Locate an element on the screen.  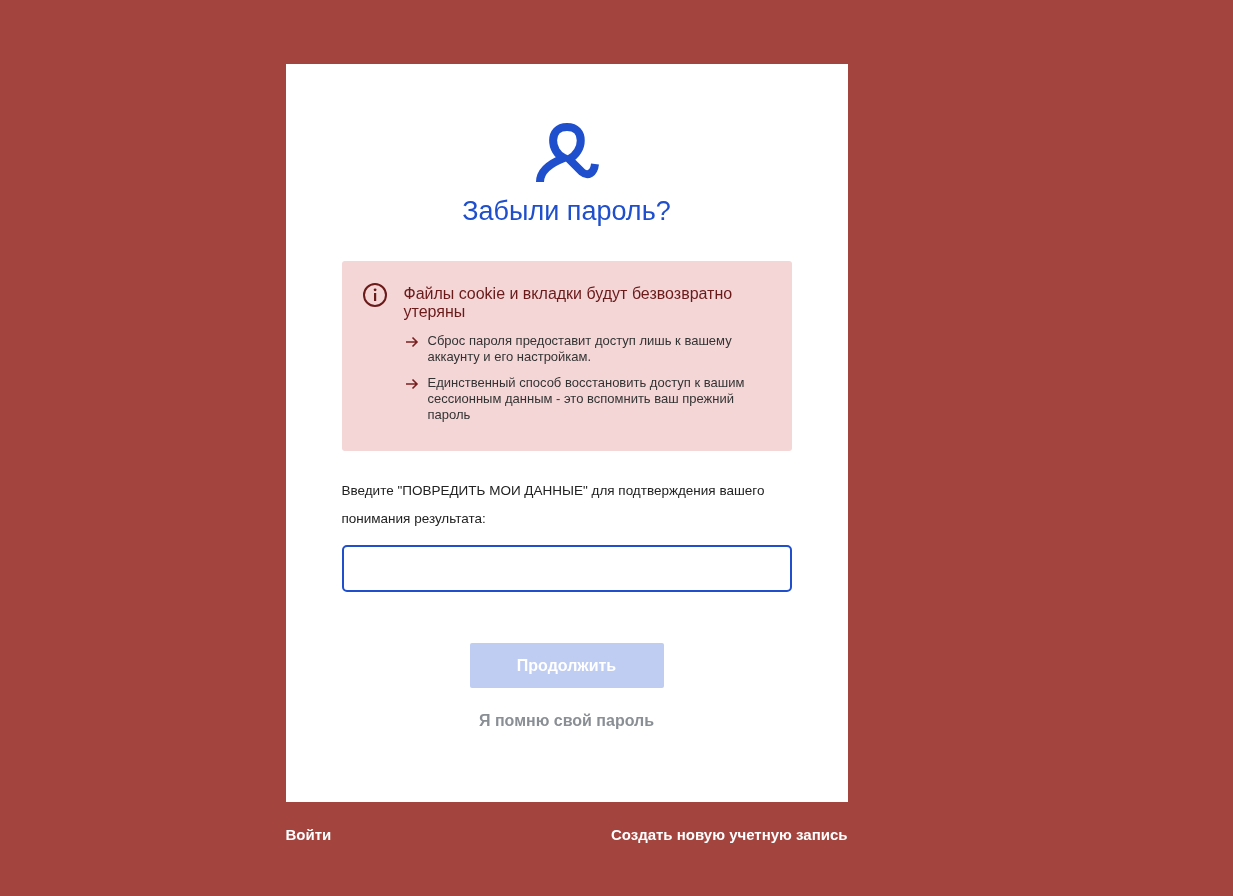
page-title: Забыли пароль? is located at coordinates (566, 211).